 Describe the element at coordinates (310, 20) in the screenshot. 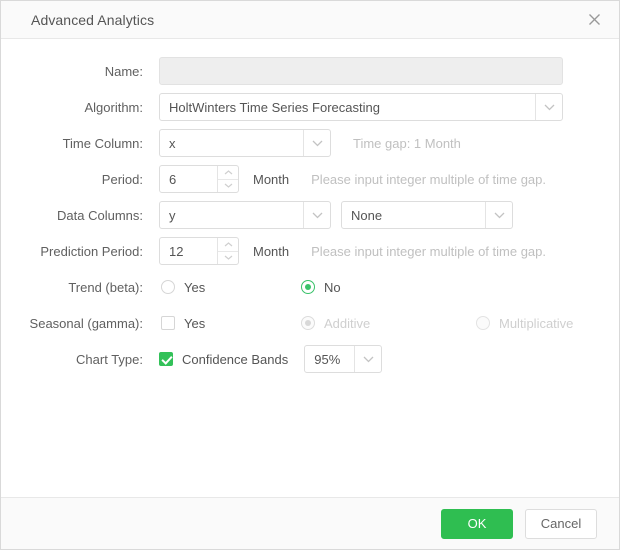

I see `dialog-header: Advanced Analytics` at that location.